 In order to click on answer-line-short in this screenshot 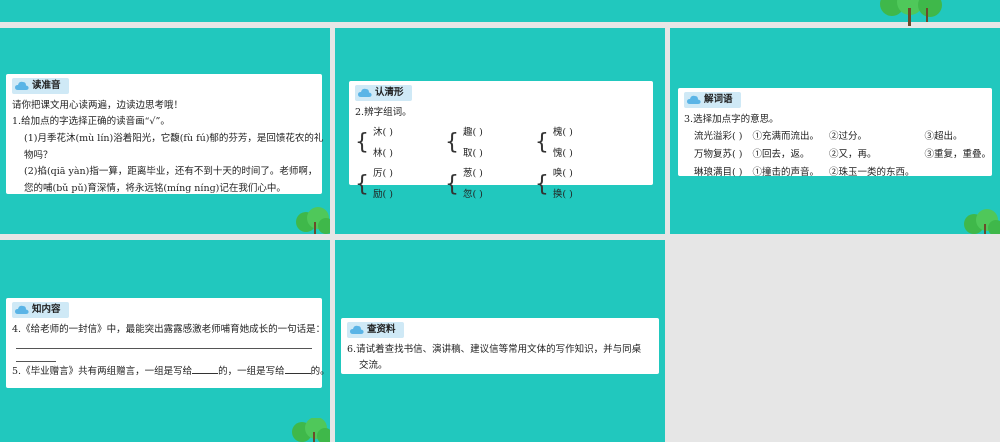, I will do `click(36, 357)`.